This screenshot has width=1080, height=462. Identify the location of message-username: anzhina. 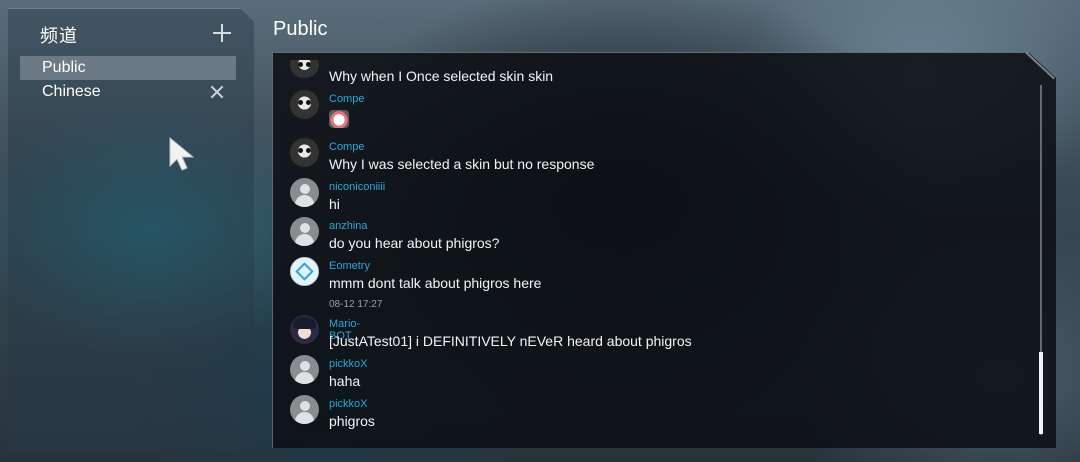
(348, 226).